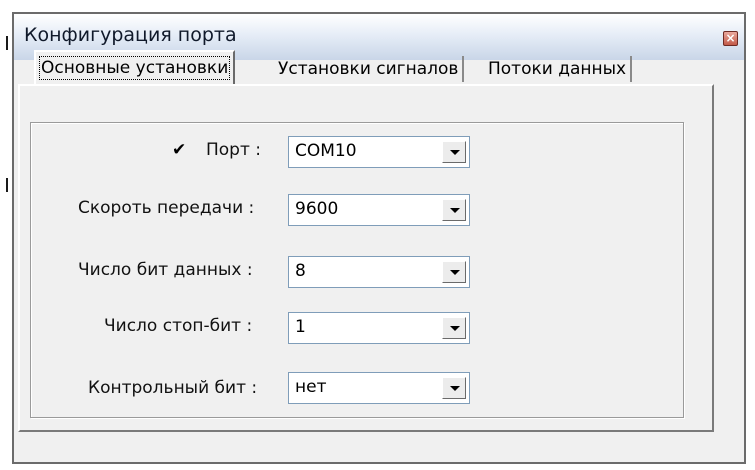 The height and width of the screenshot is (470, 755). I want to click on tab-basic-settings: Основные установки, so click(135, 67).